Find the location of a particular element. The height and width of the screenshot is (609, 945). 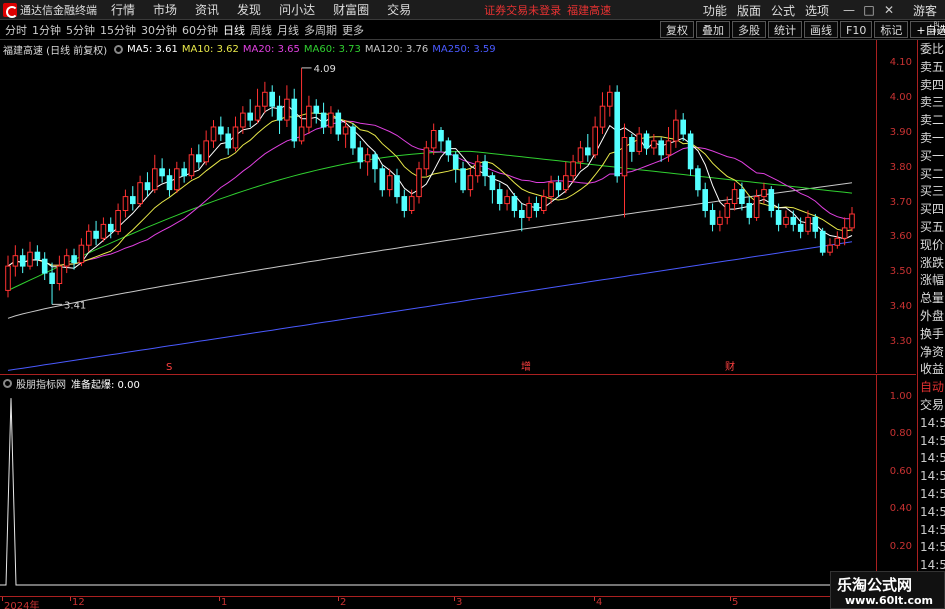

period-intraday: 分时 is located at coordinates (16, 30).